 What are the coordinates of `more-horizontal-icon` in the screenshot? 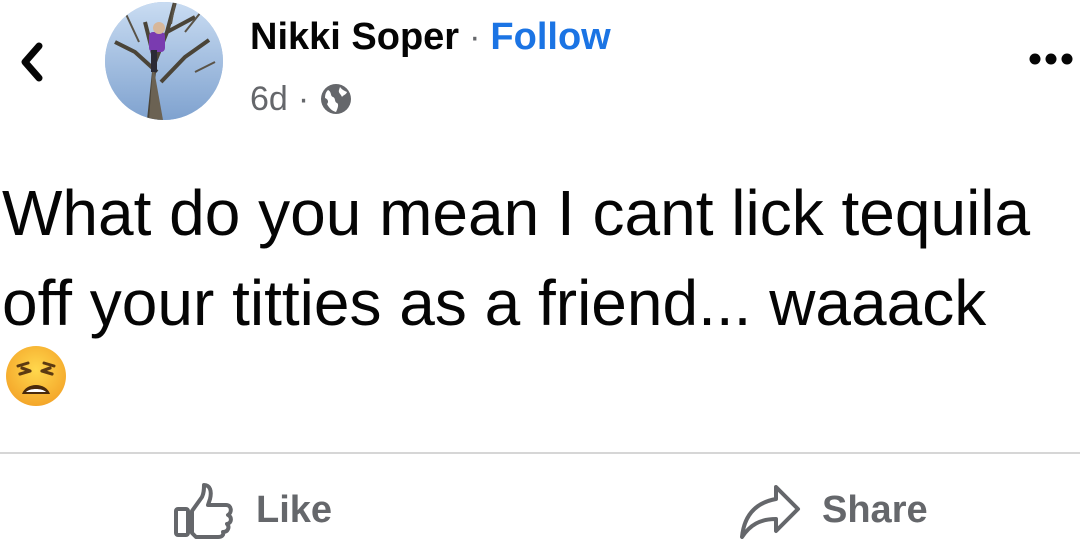 It's located at (1051, 59).